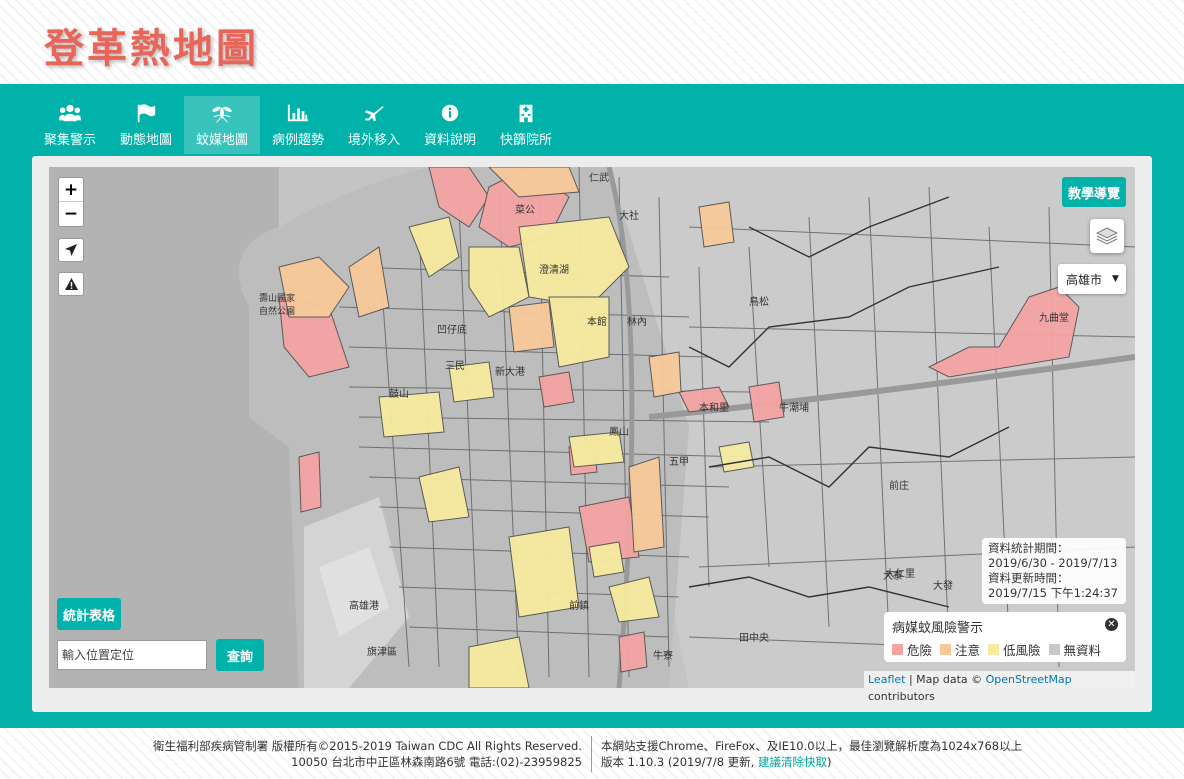 Image resolution: width=1184 pixels, height=779 pixels. Describe the element at coordinates (679, 462) in the screenshot. I see `place-label: 五甲` at that location.